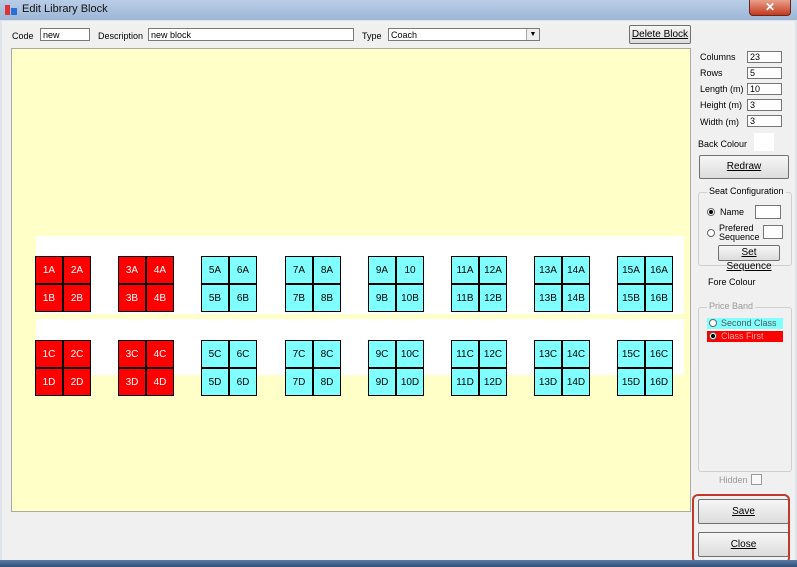  What do you see at coordinates (733, 480) in the screenshot?
I see `hidden-label: Hidden` at bounding box center [733, 480].